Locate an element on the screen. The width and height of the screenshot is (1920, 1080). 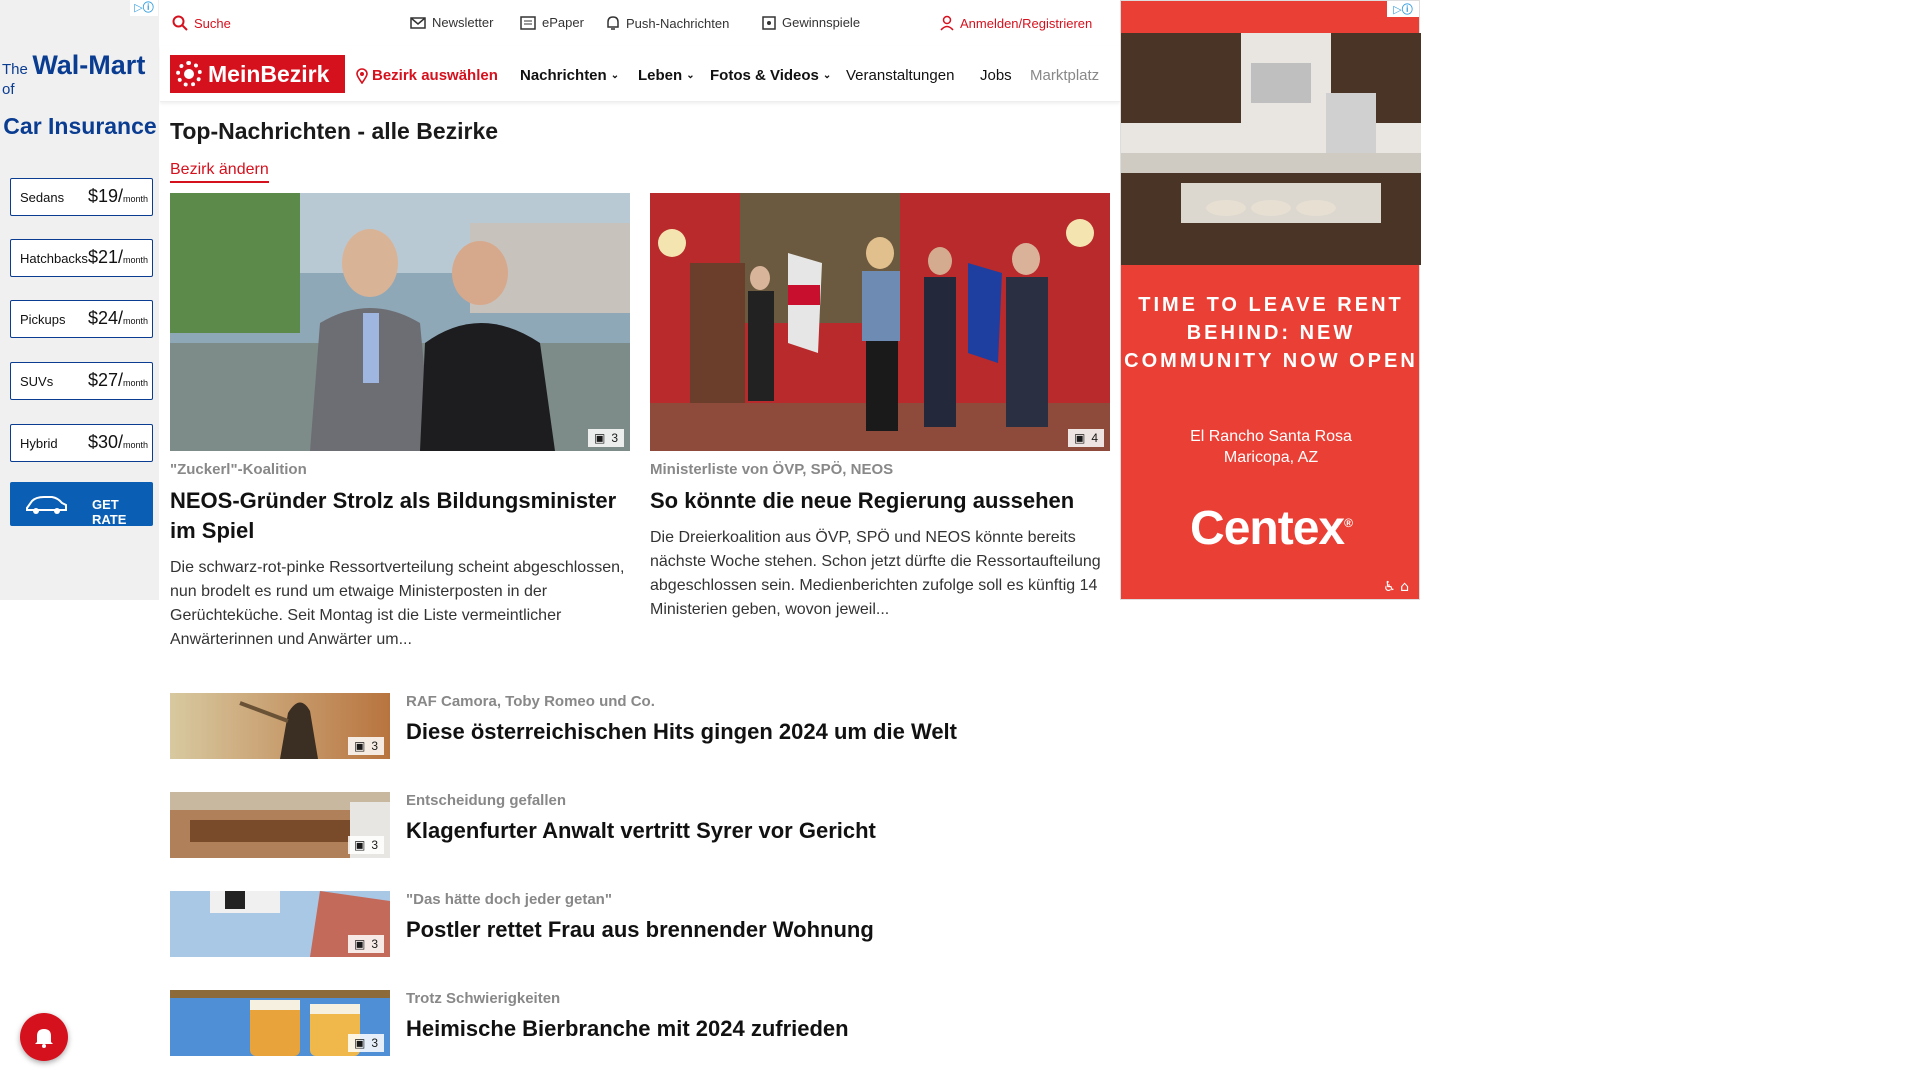
accessibility-icon: ♿ ⌂ is located at coordinates (1396, 587).